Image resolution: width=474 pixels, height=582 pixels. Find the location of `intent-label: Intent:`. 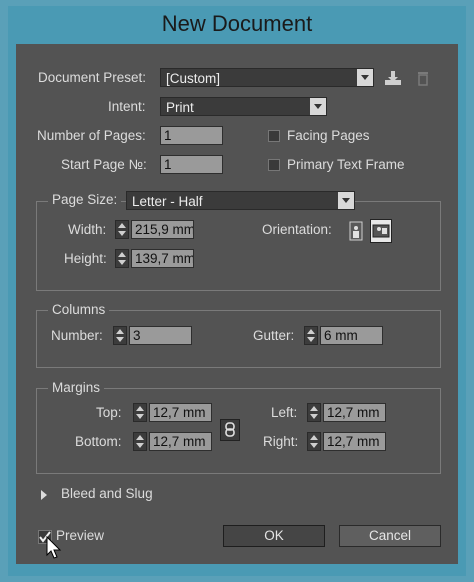

intent-label: Intent: is located at coordinates (127, 106).